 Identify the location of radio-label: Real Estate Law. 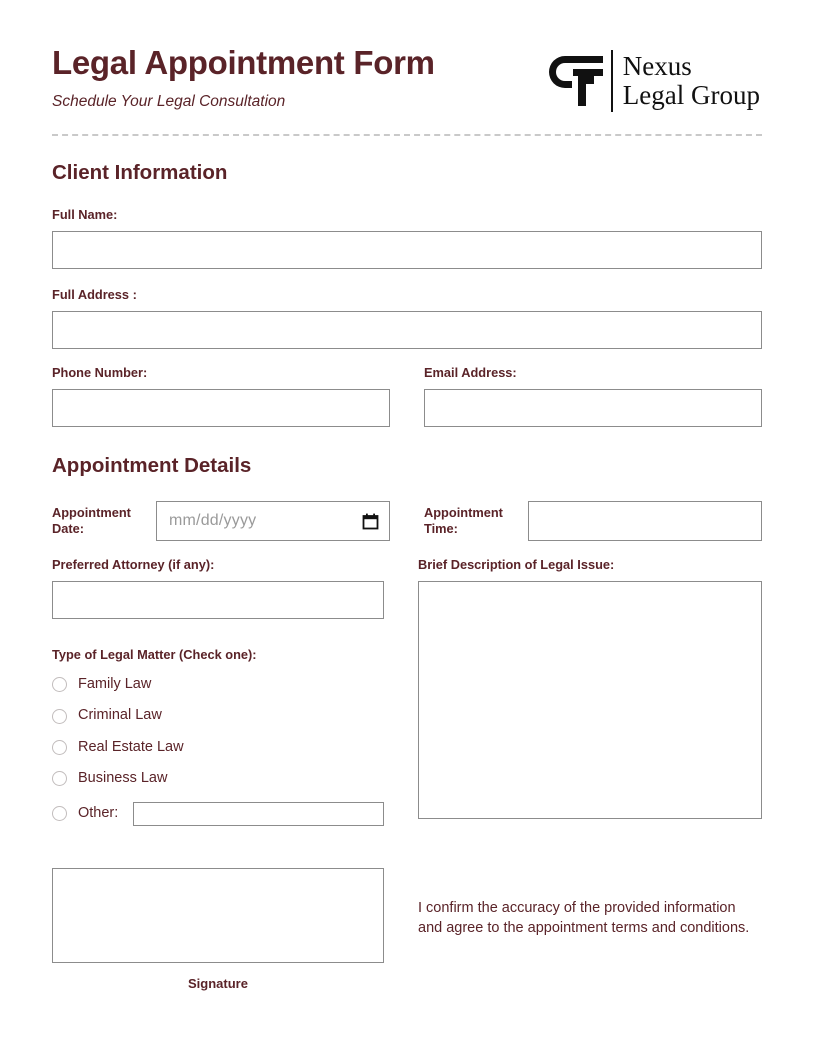
(131, 746).